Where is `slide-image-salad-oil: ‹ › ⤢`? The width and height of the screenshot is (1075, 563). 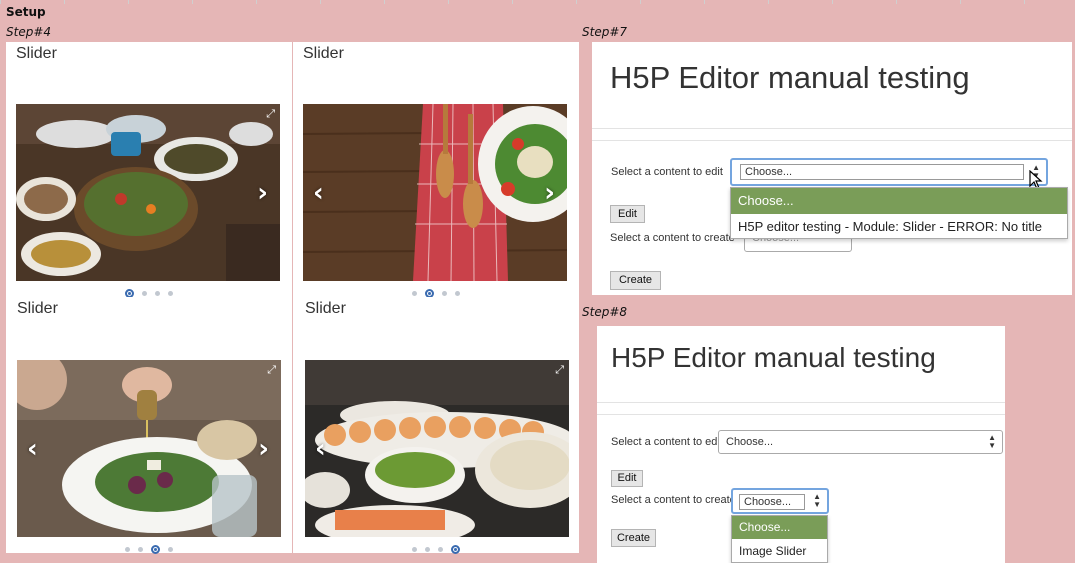
slide-image-salad-oil: ‹ › ⤢ is located at coordinates (149, 448).